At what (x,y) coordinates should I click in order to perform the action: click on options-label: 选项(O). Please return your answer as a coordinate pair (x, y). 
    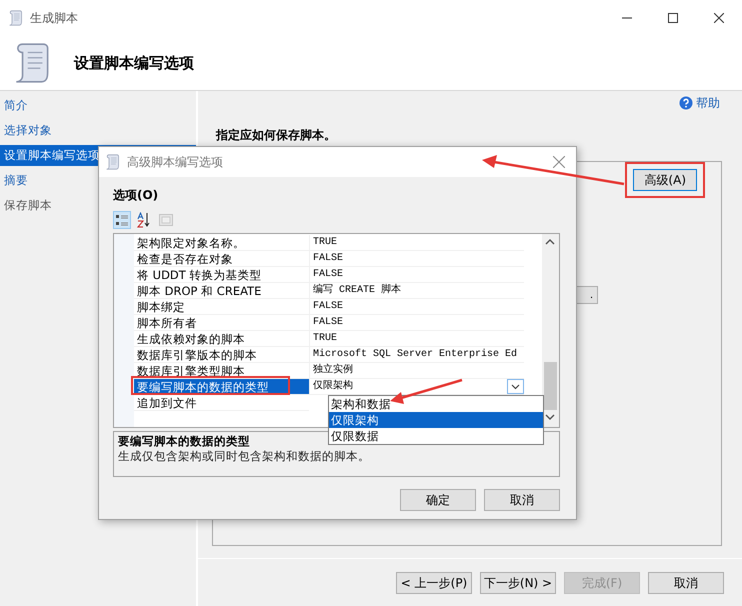
    Looking at the image, I should click on (136, 195).